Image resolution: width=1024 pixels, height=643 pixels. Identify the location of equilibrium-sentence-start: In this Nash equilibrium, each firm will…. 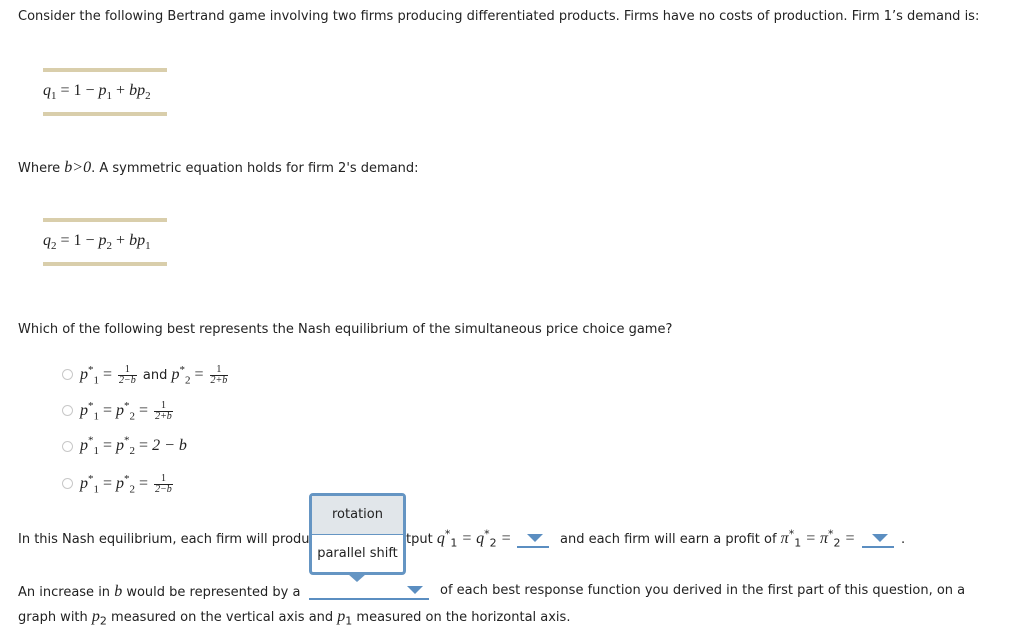
(164, 539).